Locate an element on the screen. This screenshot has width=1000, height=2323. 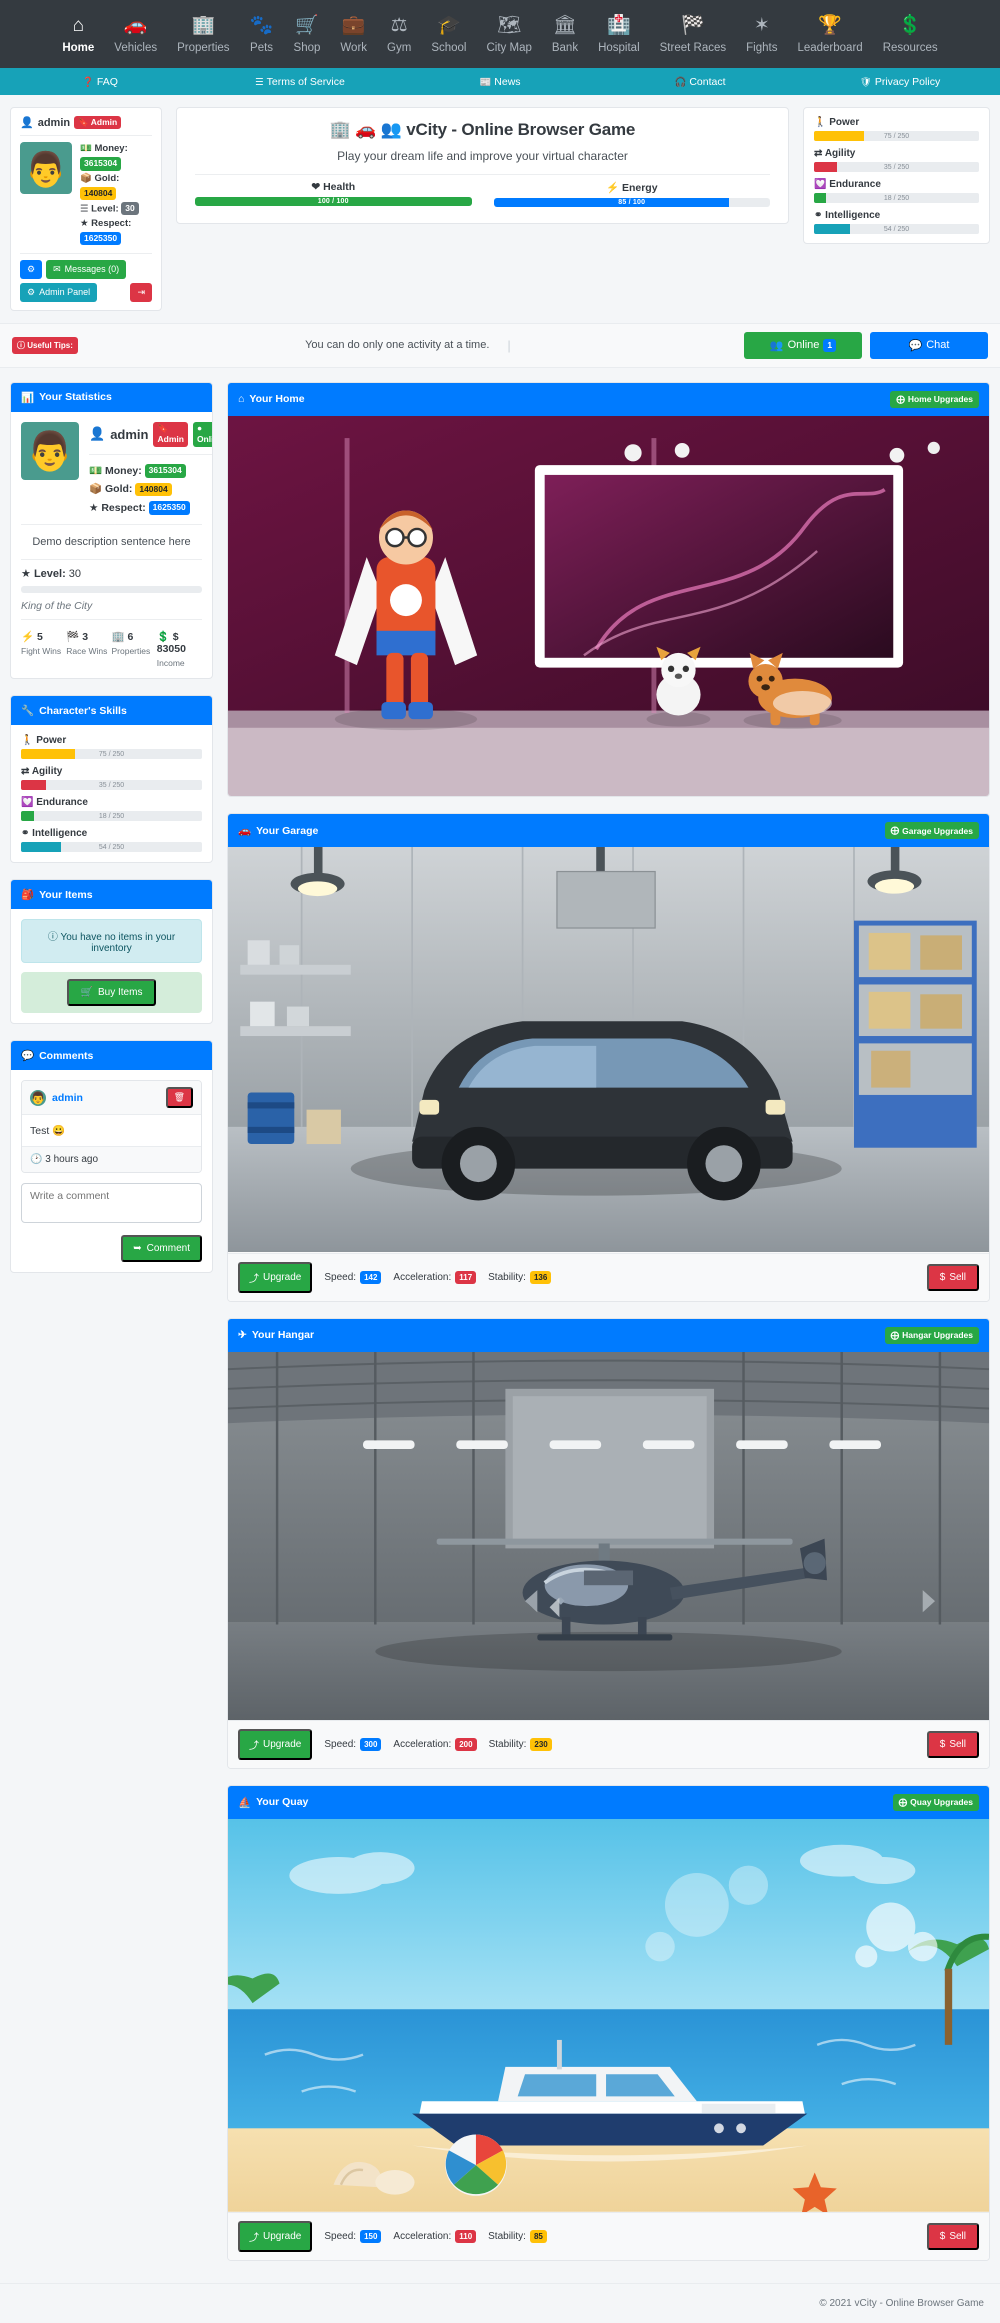
car-icon: 🚗 is located at coordinates (366, 129).